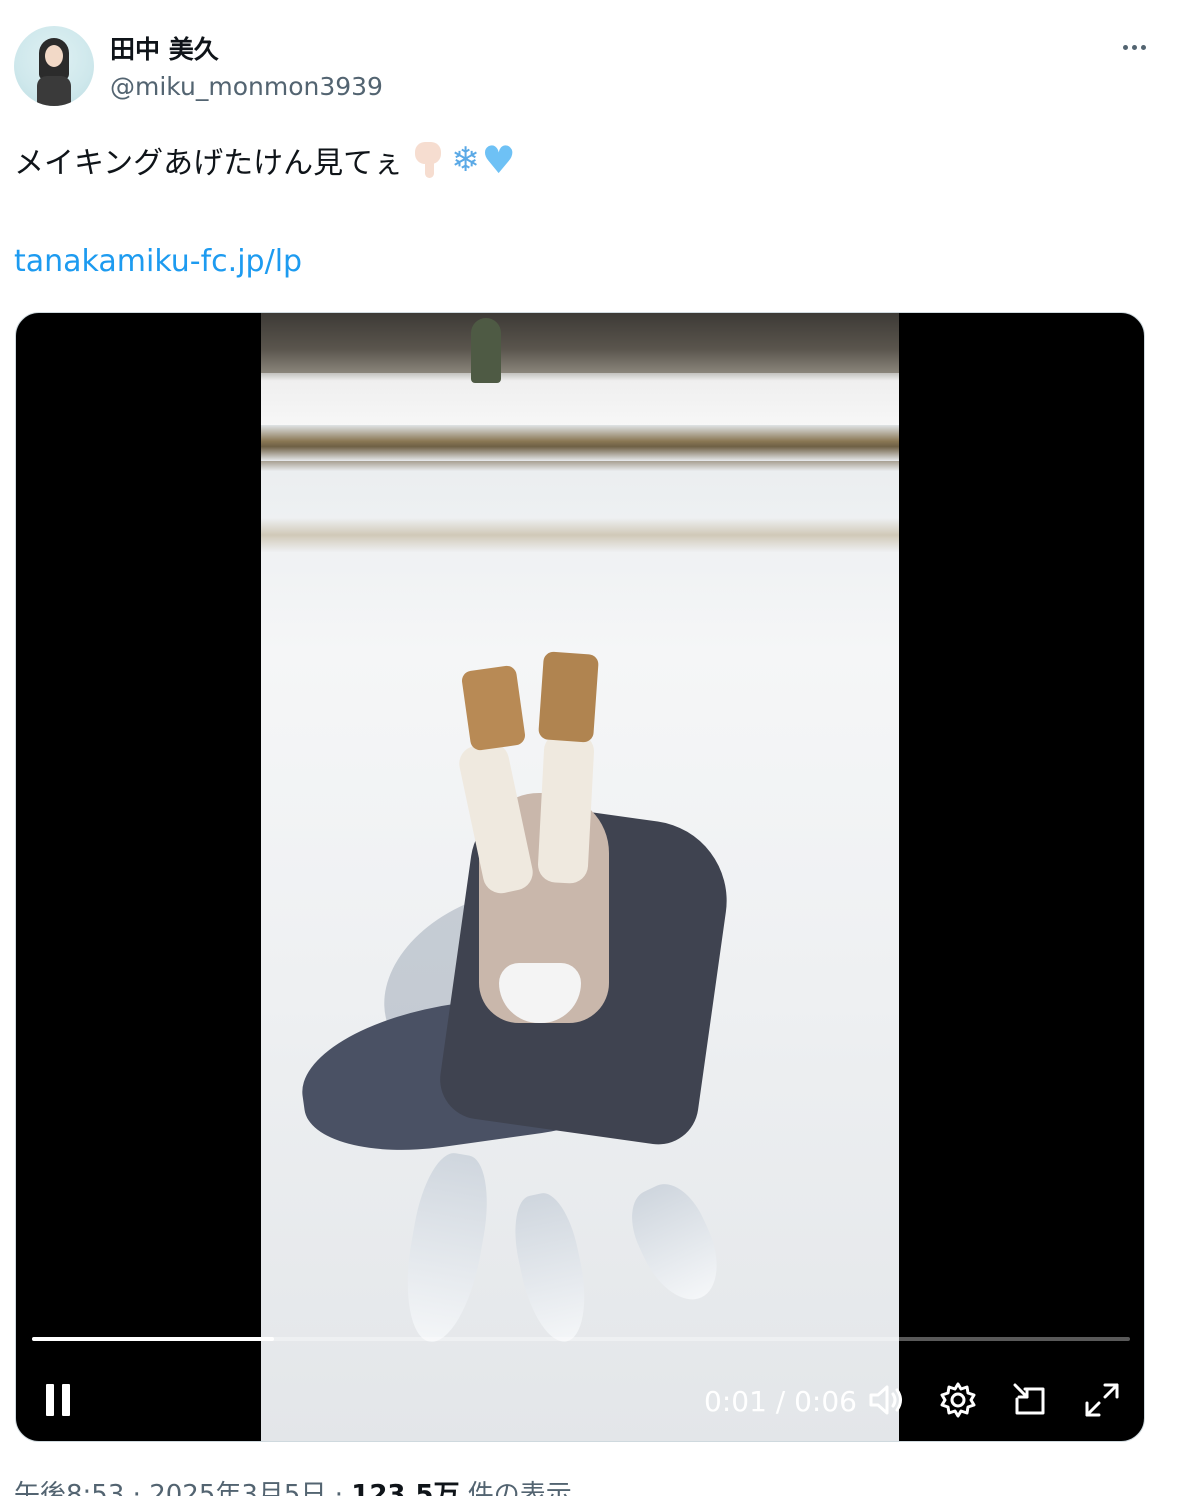 The width and height of the screenshot is (1177, 1496). What do you see at coordinates (209, 163) in the screenshot?
I see `tweet-body: メイキングあげたけん見てぇ` at bounding box center [209, 163].